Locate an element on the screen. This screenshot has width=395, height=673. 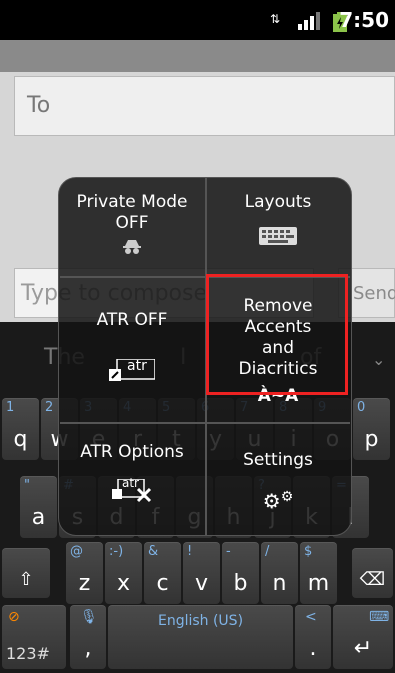
to-field: To is located at coordinates (204, 106).